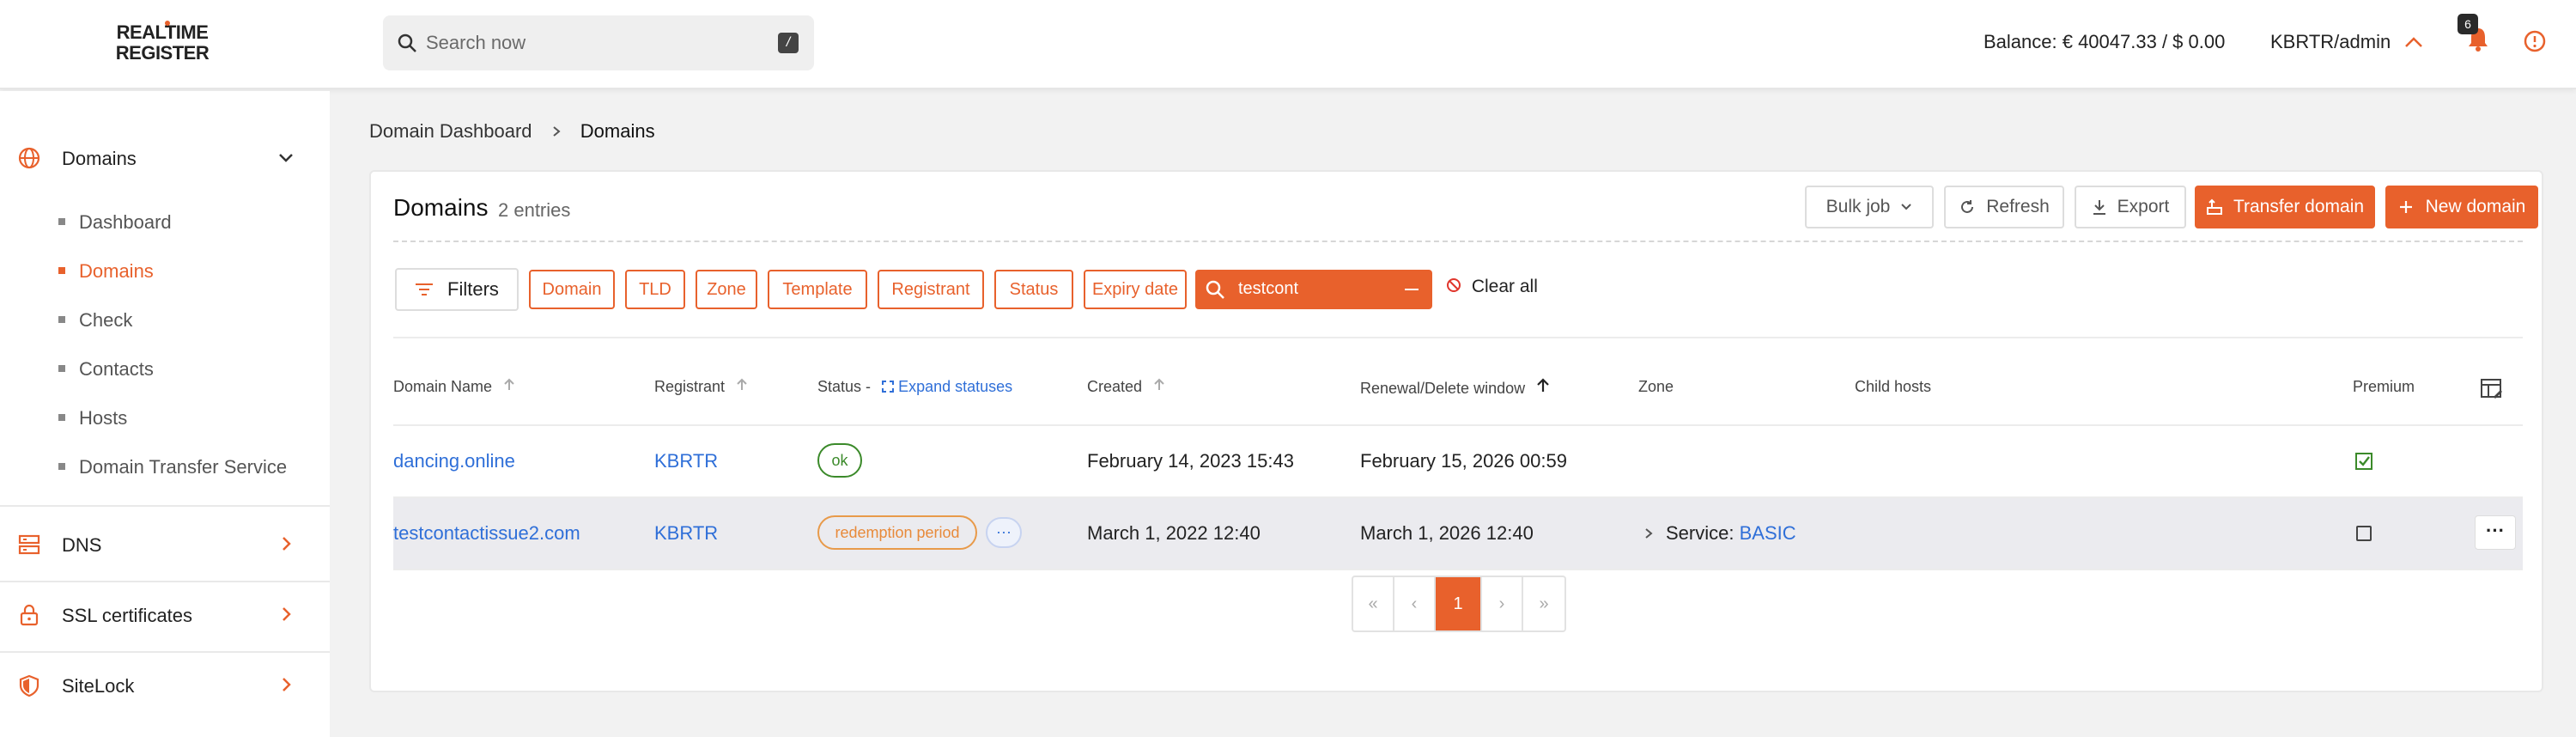 The width and height of the screenshot is (2576, 737). What do you see at coordinates (165, 685) in the screenshot?
I see `sidebar-item-sitelock: SiteLock` at bounding box center [165, 685].